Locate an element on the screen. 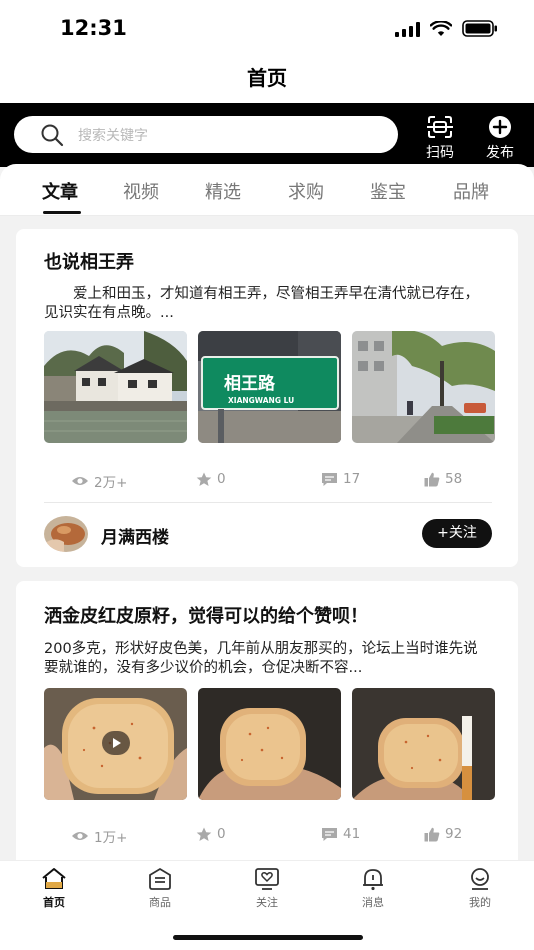 The width and height of the screenshot is (534, 950). nav-goods: 商品 is located at coordinates (160, 888).